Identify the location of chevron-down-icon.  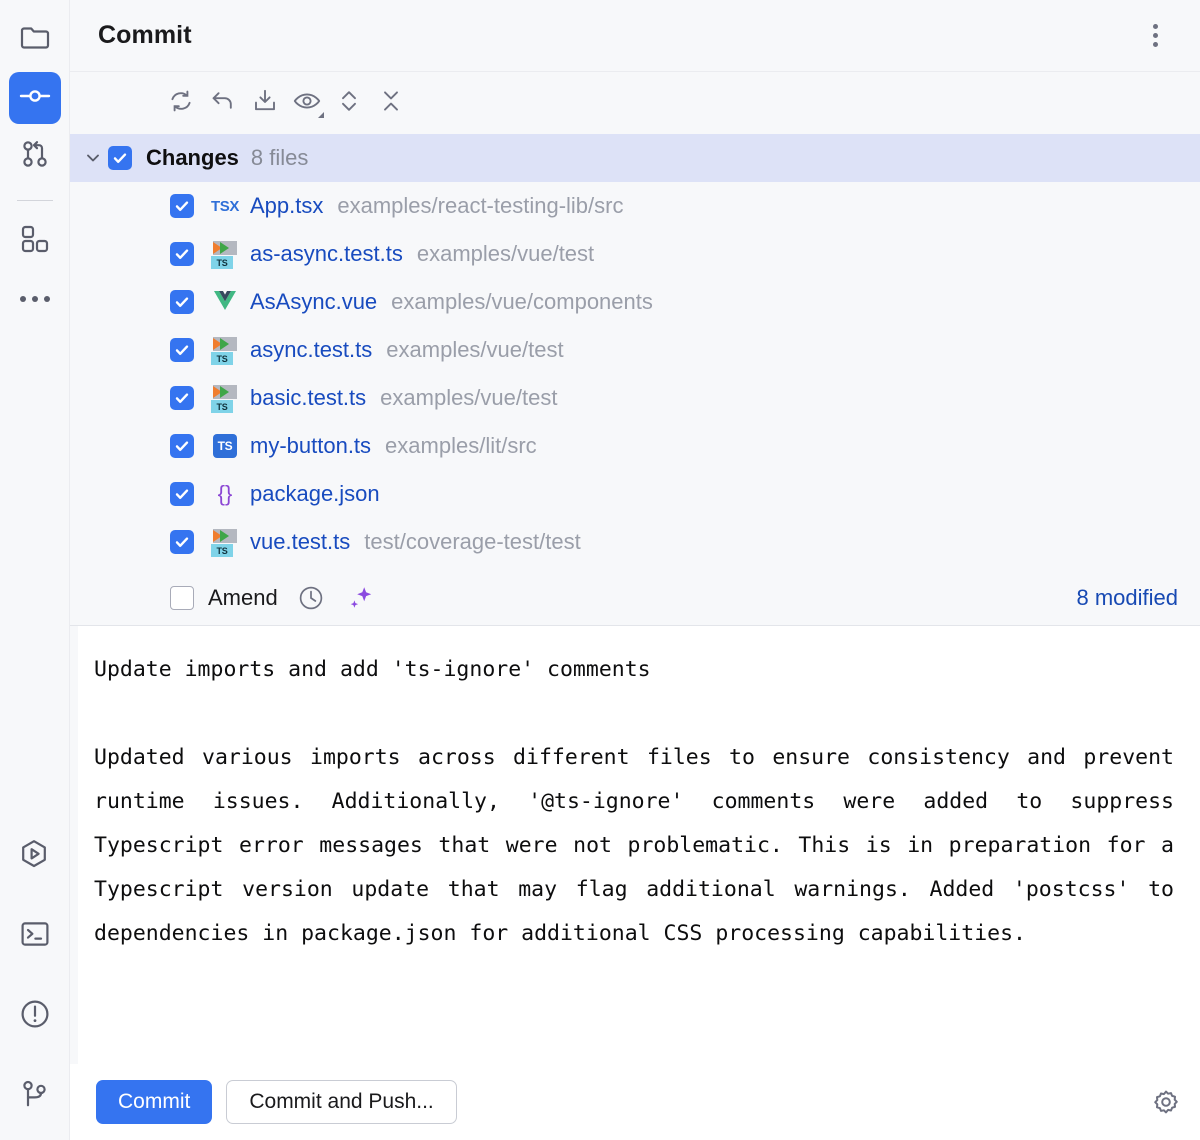
(93, 158).